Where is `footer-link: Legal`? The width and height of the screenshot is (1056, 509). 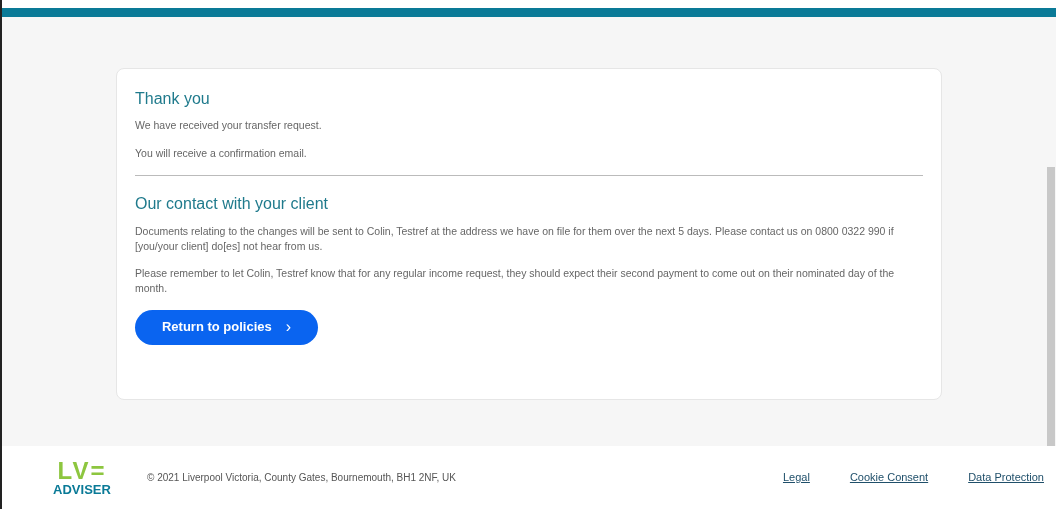
footer-link: Legal is located at coordinates (796, 477).